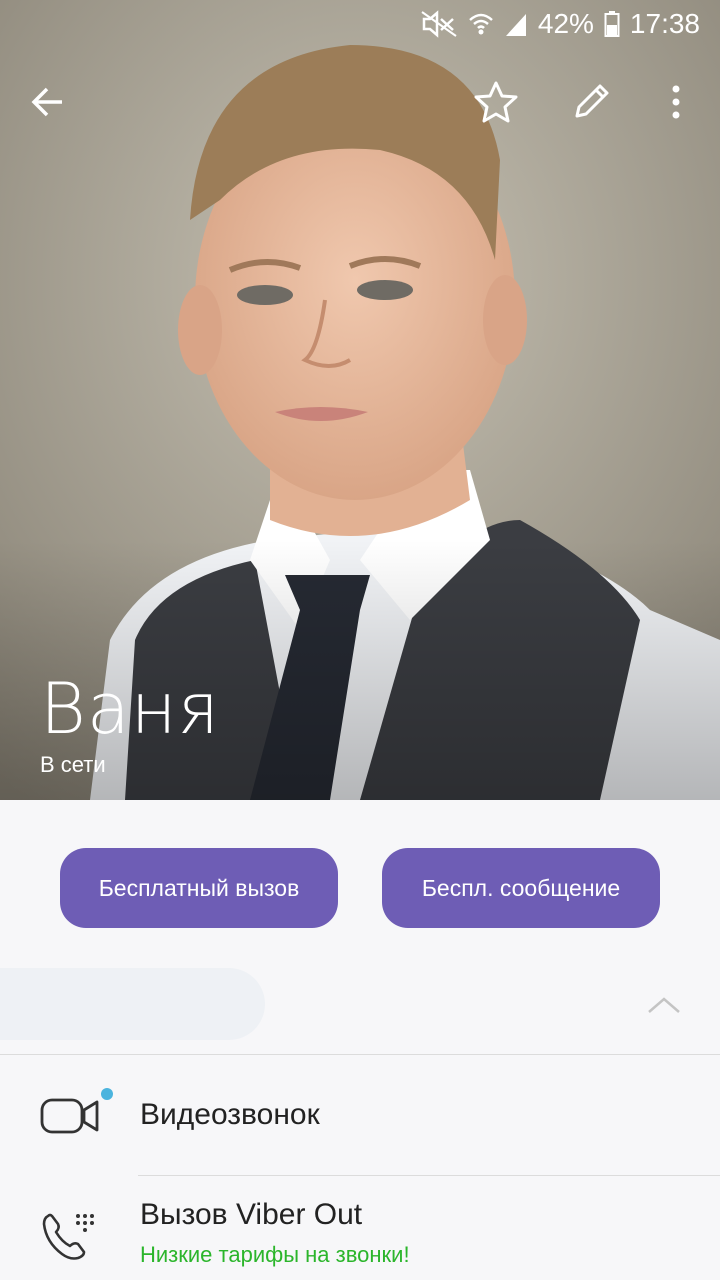 The height and width of the screenshot is (1280, 720). I want to click on signal-icon, so click(516, 24).